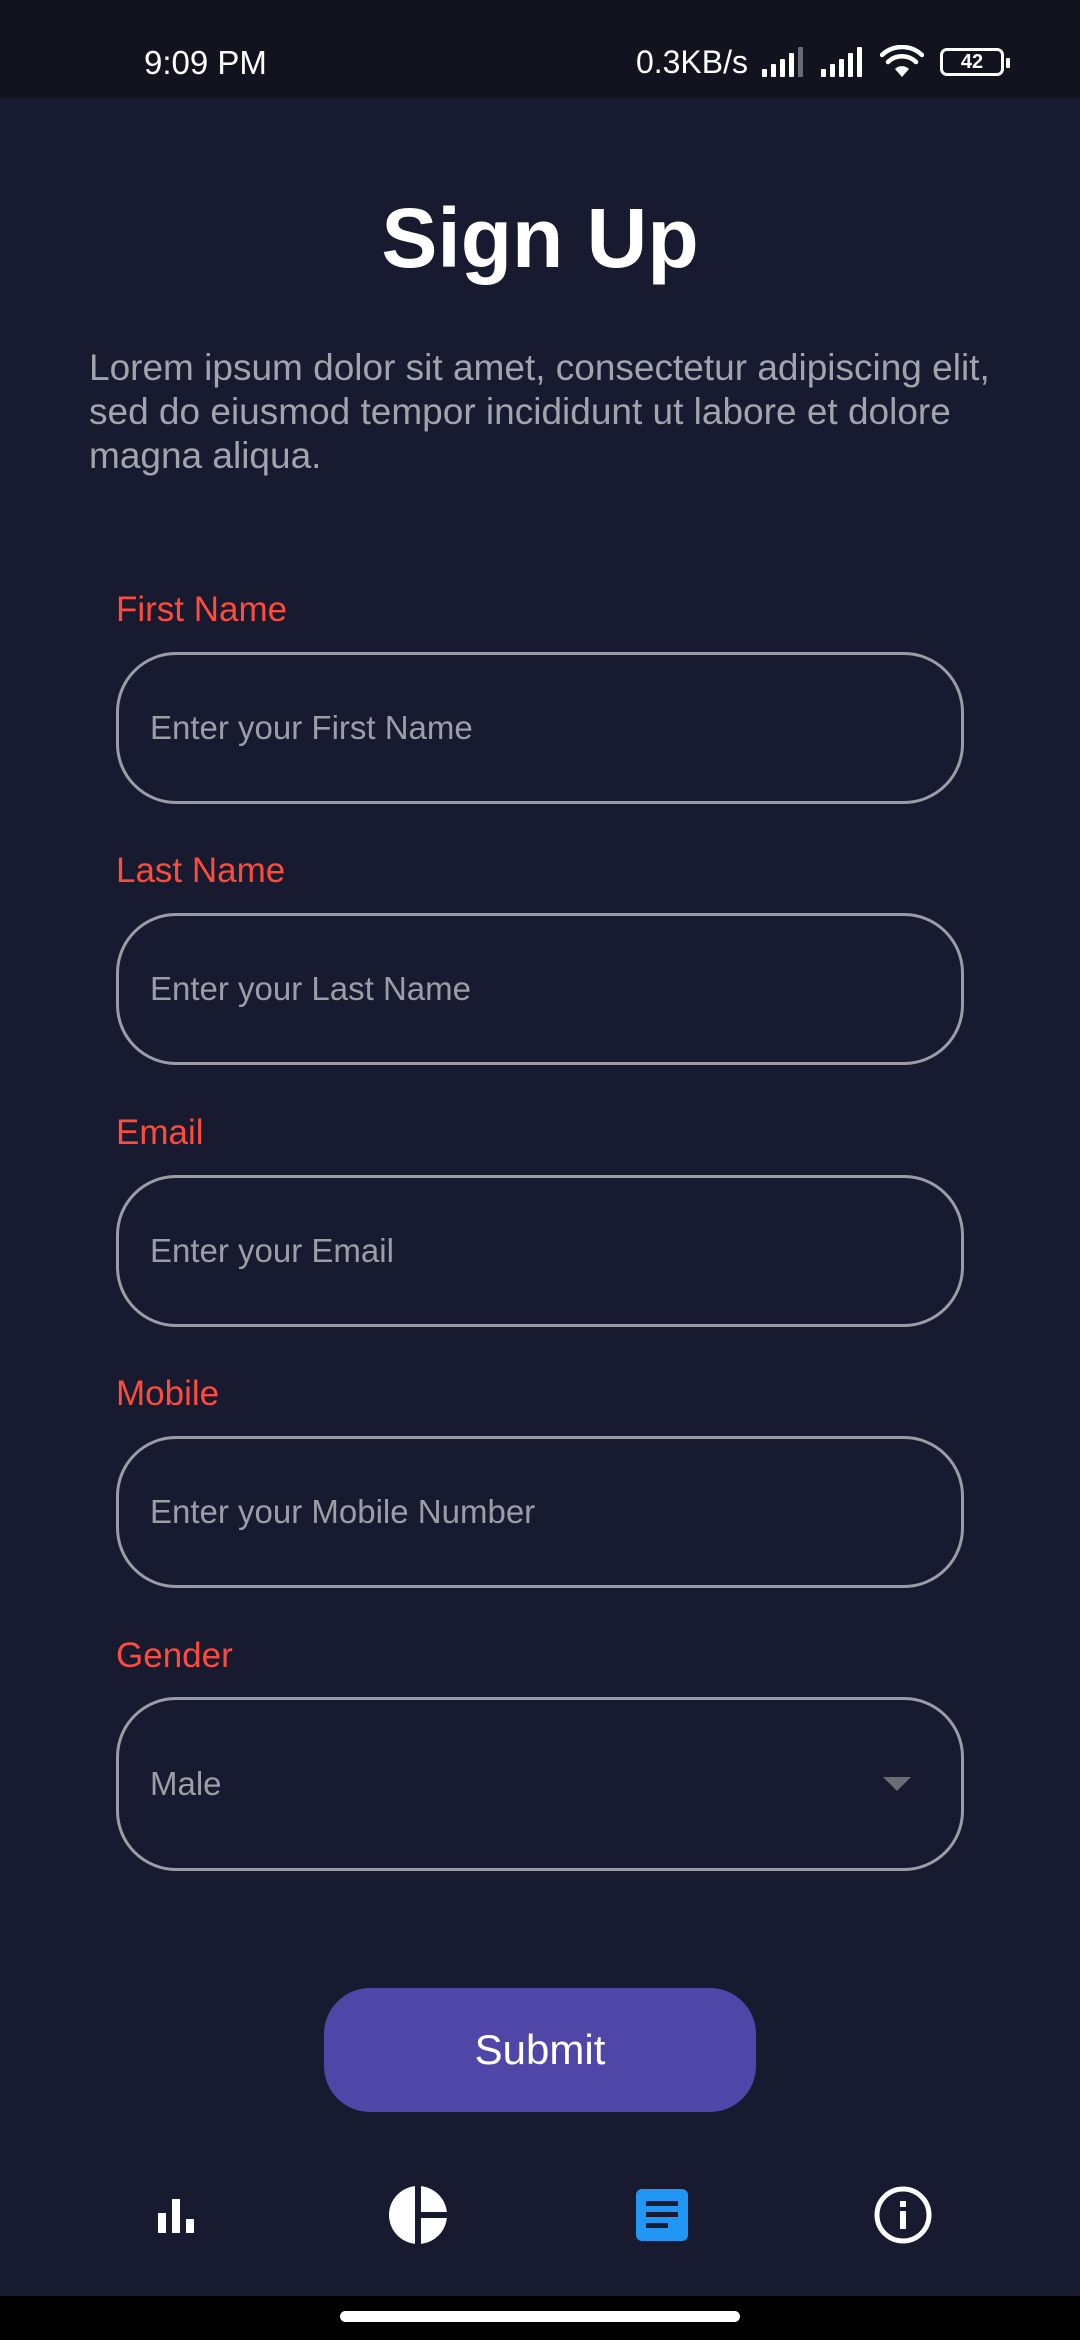 The width and height of the screenshot is (1080, 2340). I want to click on nav-item-form, so click(662, 2215).